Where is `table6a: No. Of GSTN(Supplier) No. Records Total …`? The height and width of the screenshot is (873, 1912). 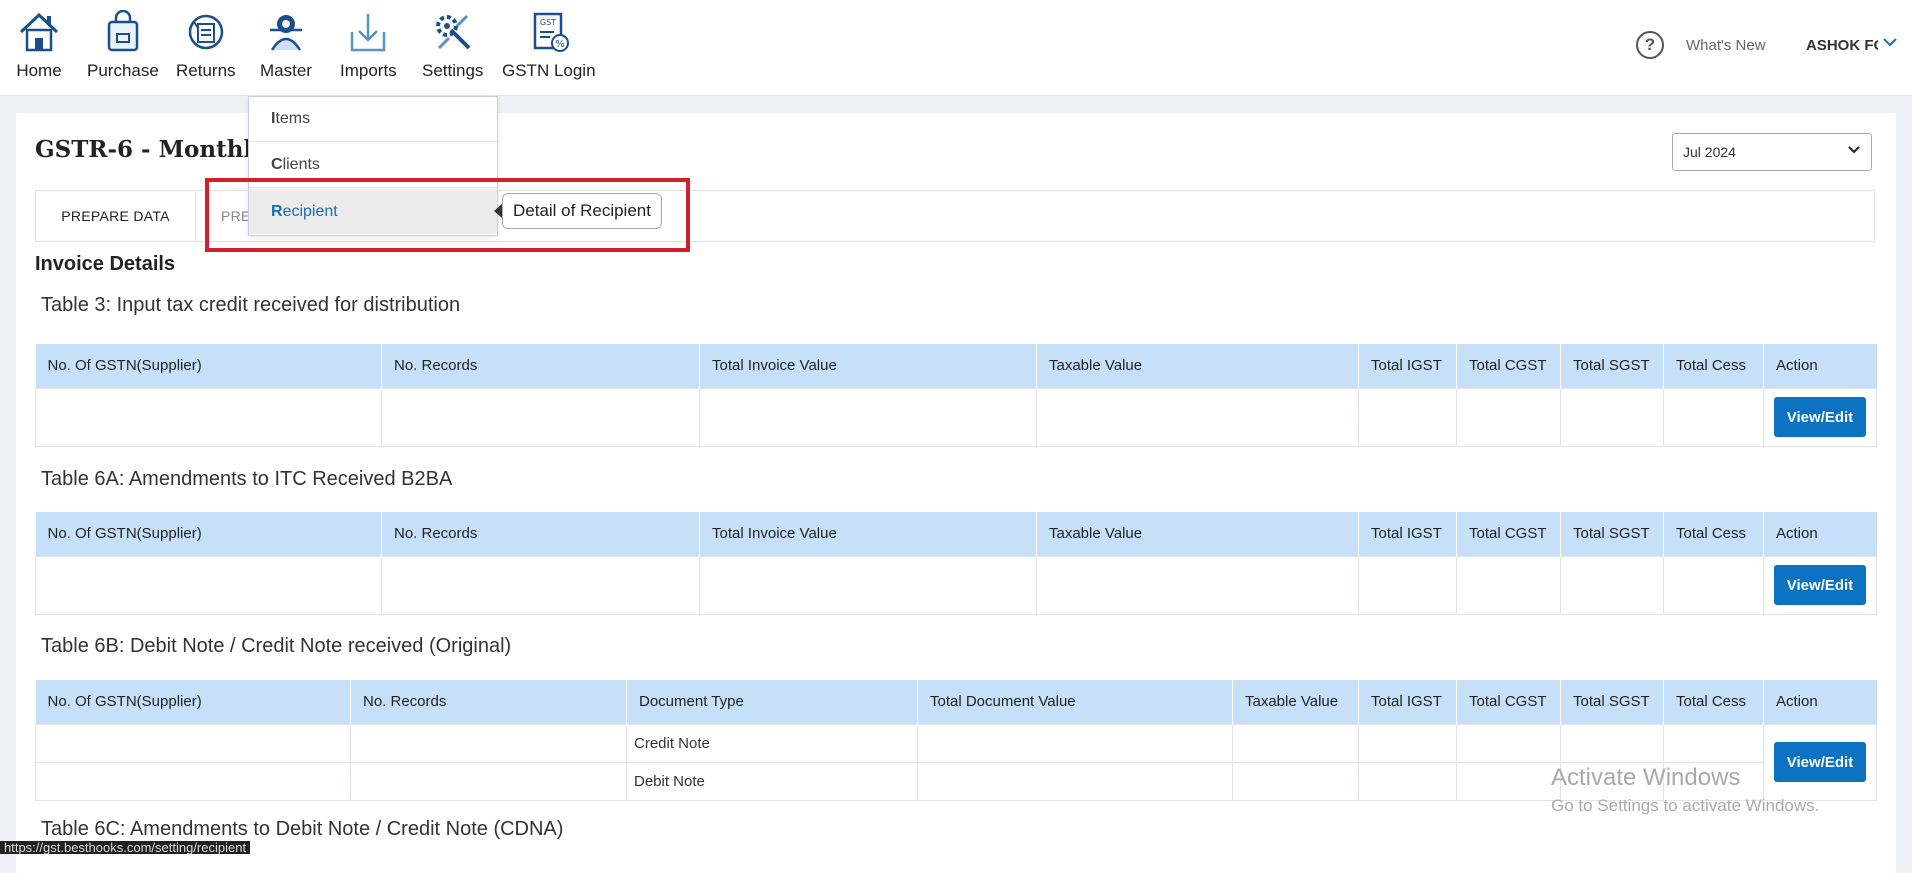 table6a: No. Of GSTN(Supplier) No. Records Total … is located at coordinates (956, 563).